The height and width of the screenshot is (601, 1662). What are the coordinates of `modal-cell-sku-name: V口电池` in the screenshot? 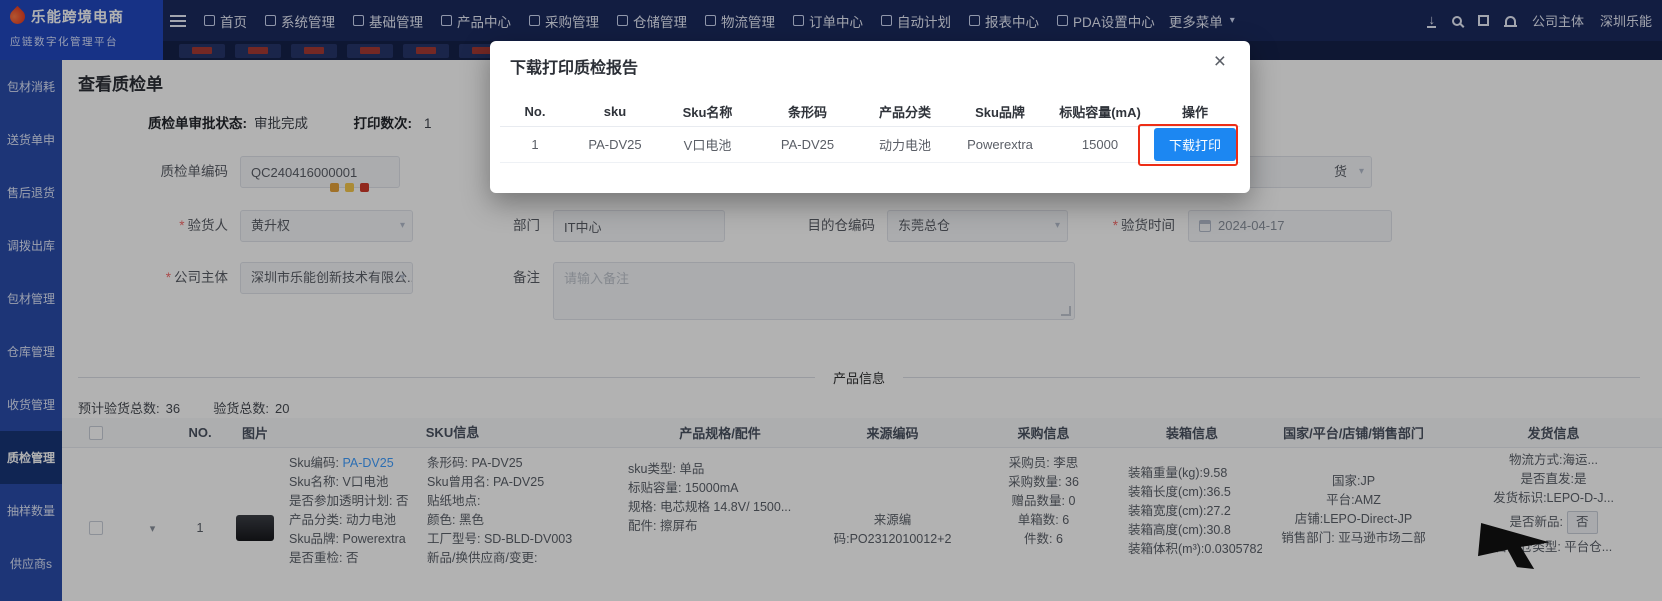 It's located at (707, 145).